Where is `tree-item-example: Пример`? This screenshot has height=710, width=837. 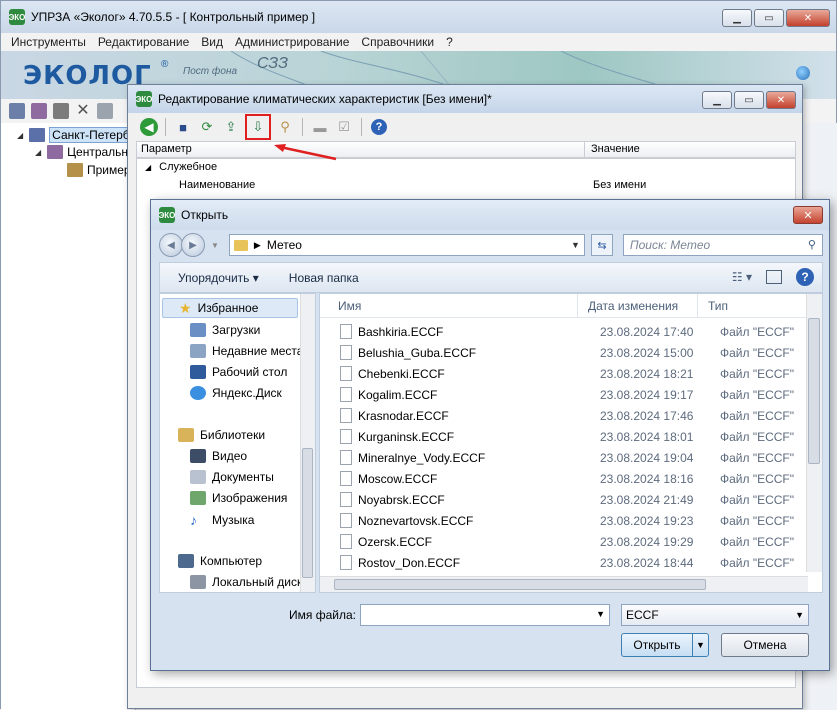 tree-item-example: Пример is located at coordinates (99, 170).